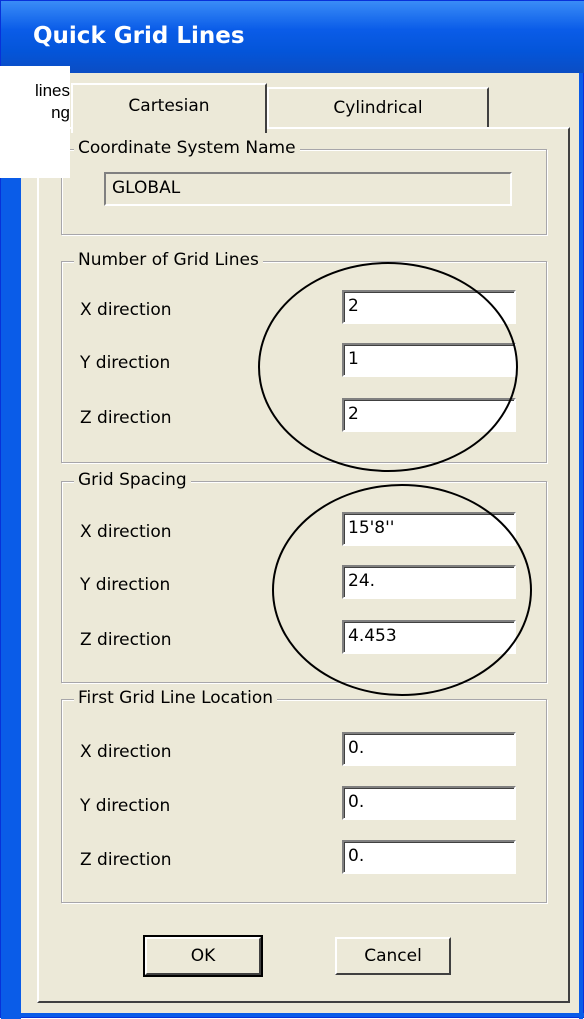 Image resolution: width=584 pixels, height=1019 pixels. What do you see at coordinates (132, 480) in the screenshot?
I see `grid-spacing-label: Grid Spacing` at bounding box center [132, 480].